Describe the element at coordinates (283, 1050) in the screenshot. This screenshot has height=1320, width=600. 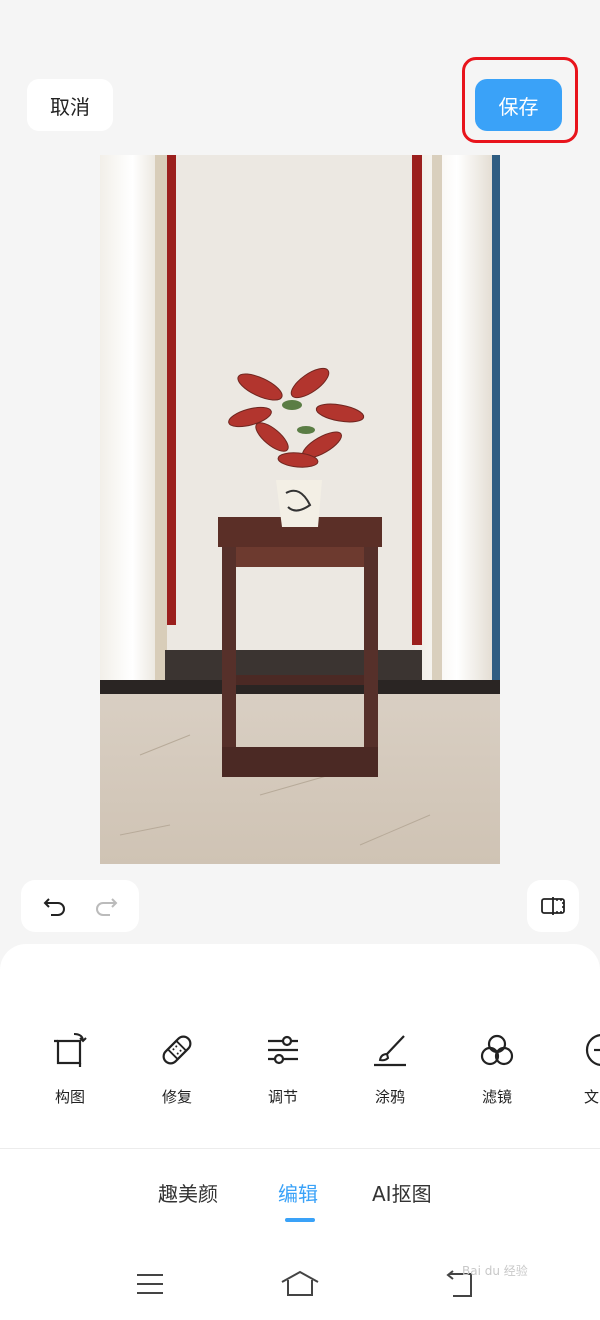
I see `sliders-icon` at that location.